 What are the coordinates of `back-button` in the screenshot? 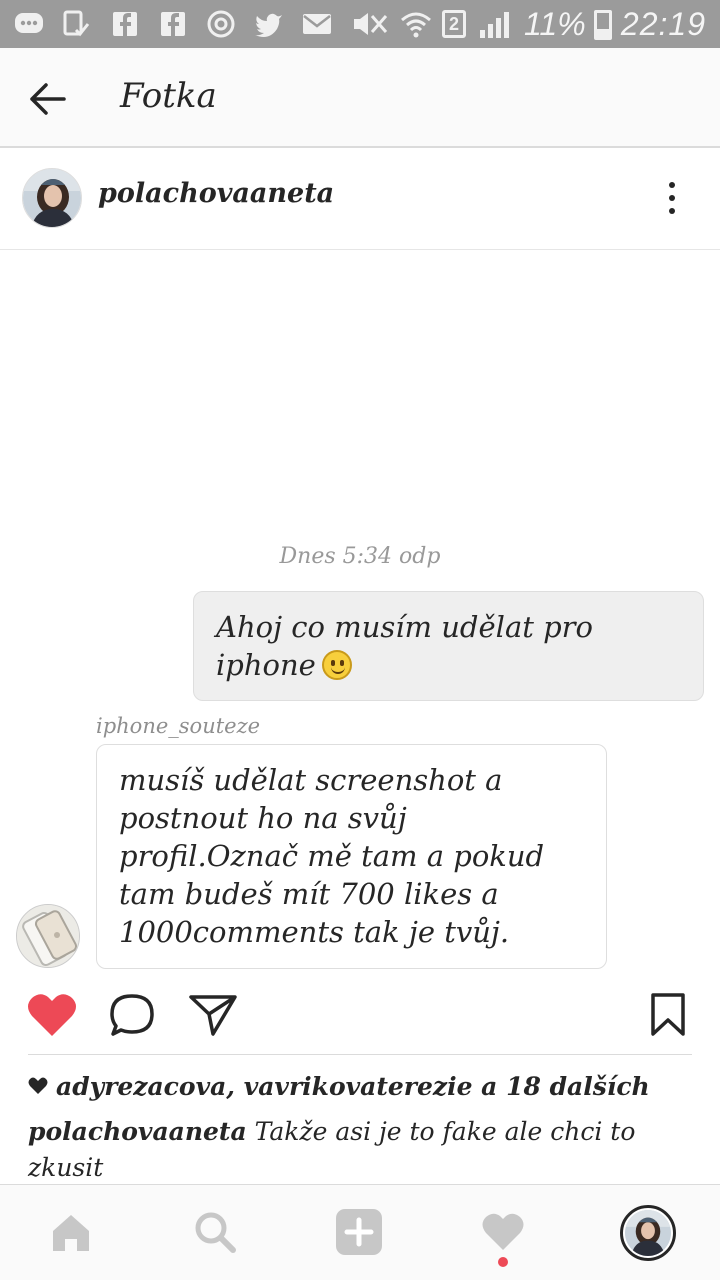 It's located at (47, 99).